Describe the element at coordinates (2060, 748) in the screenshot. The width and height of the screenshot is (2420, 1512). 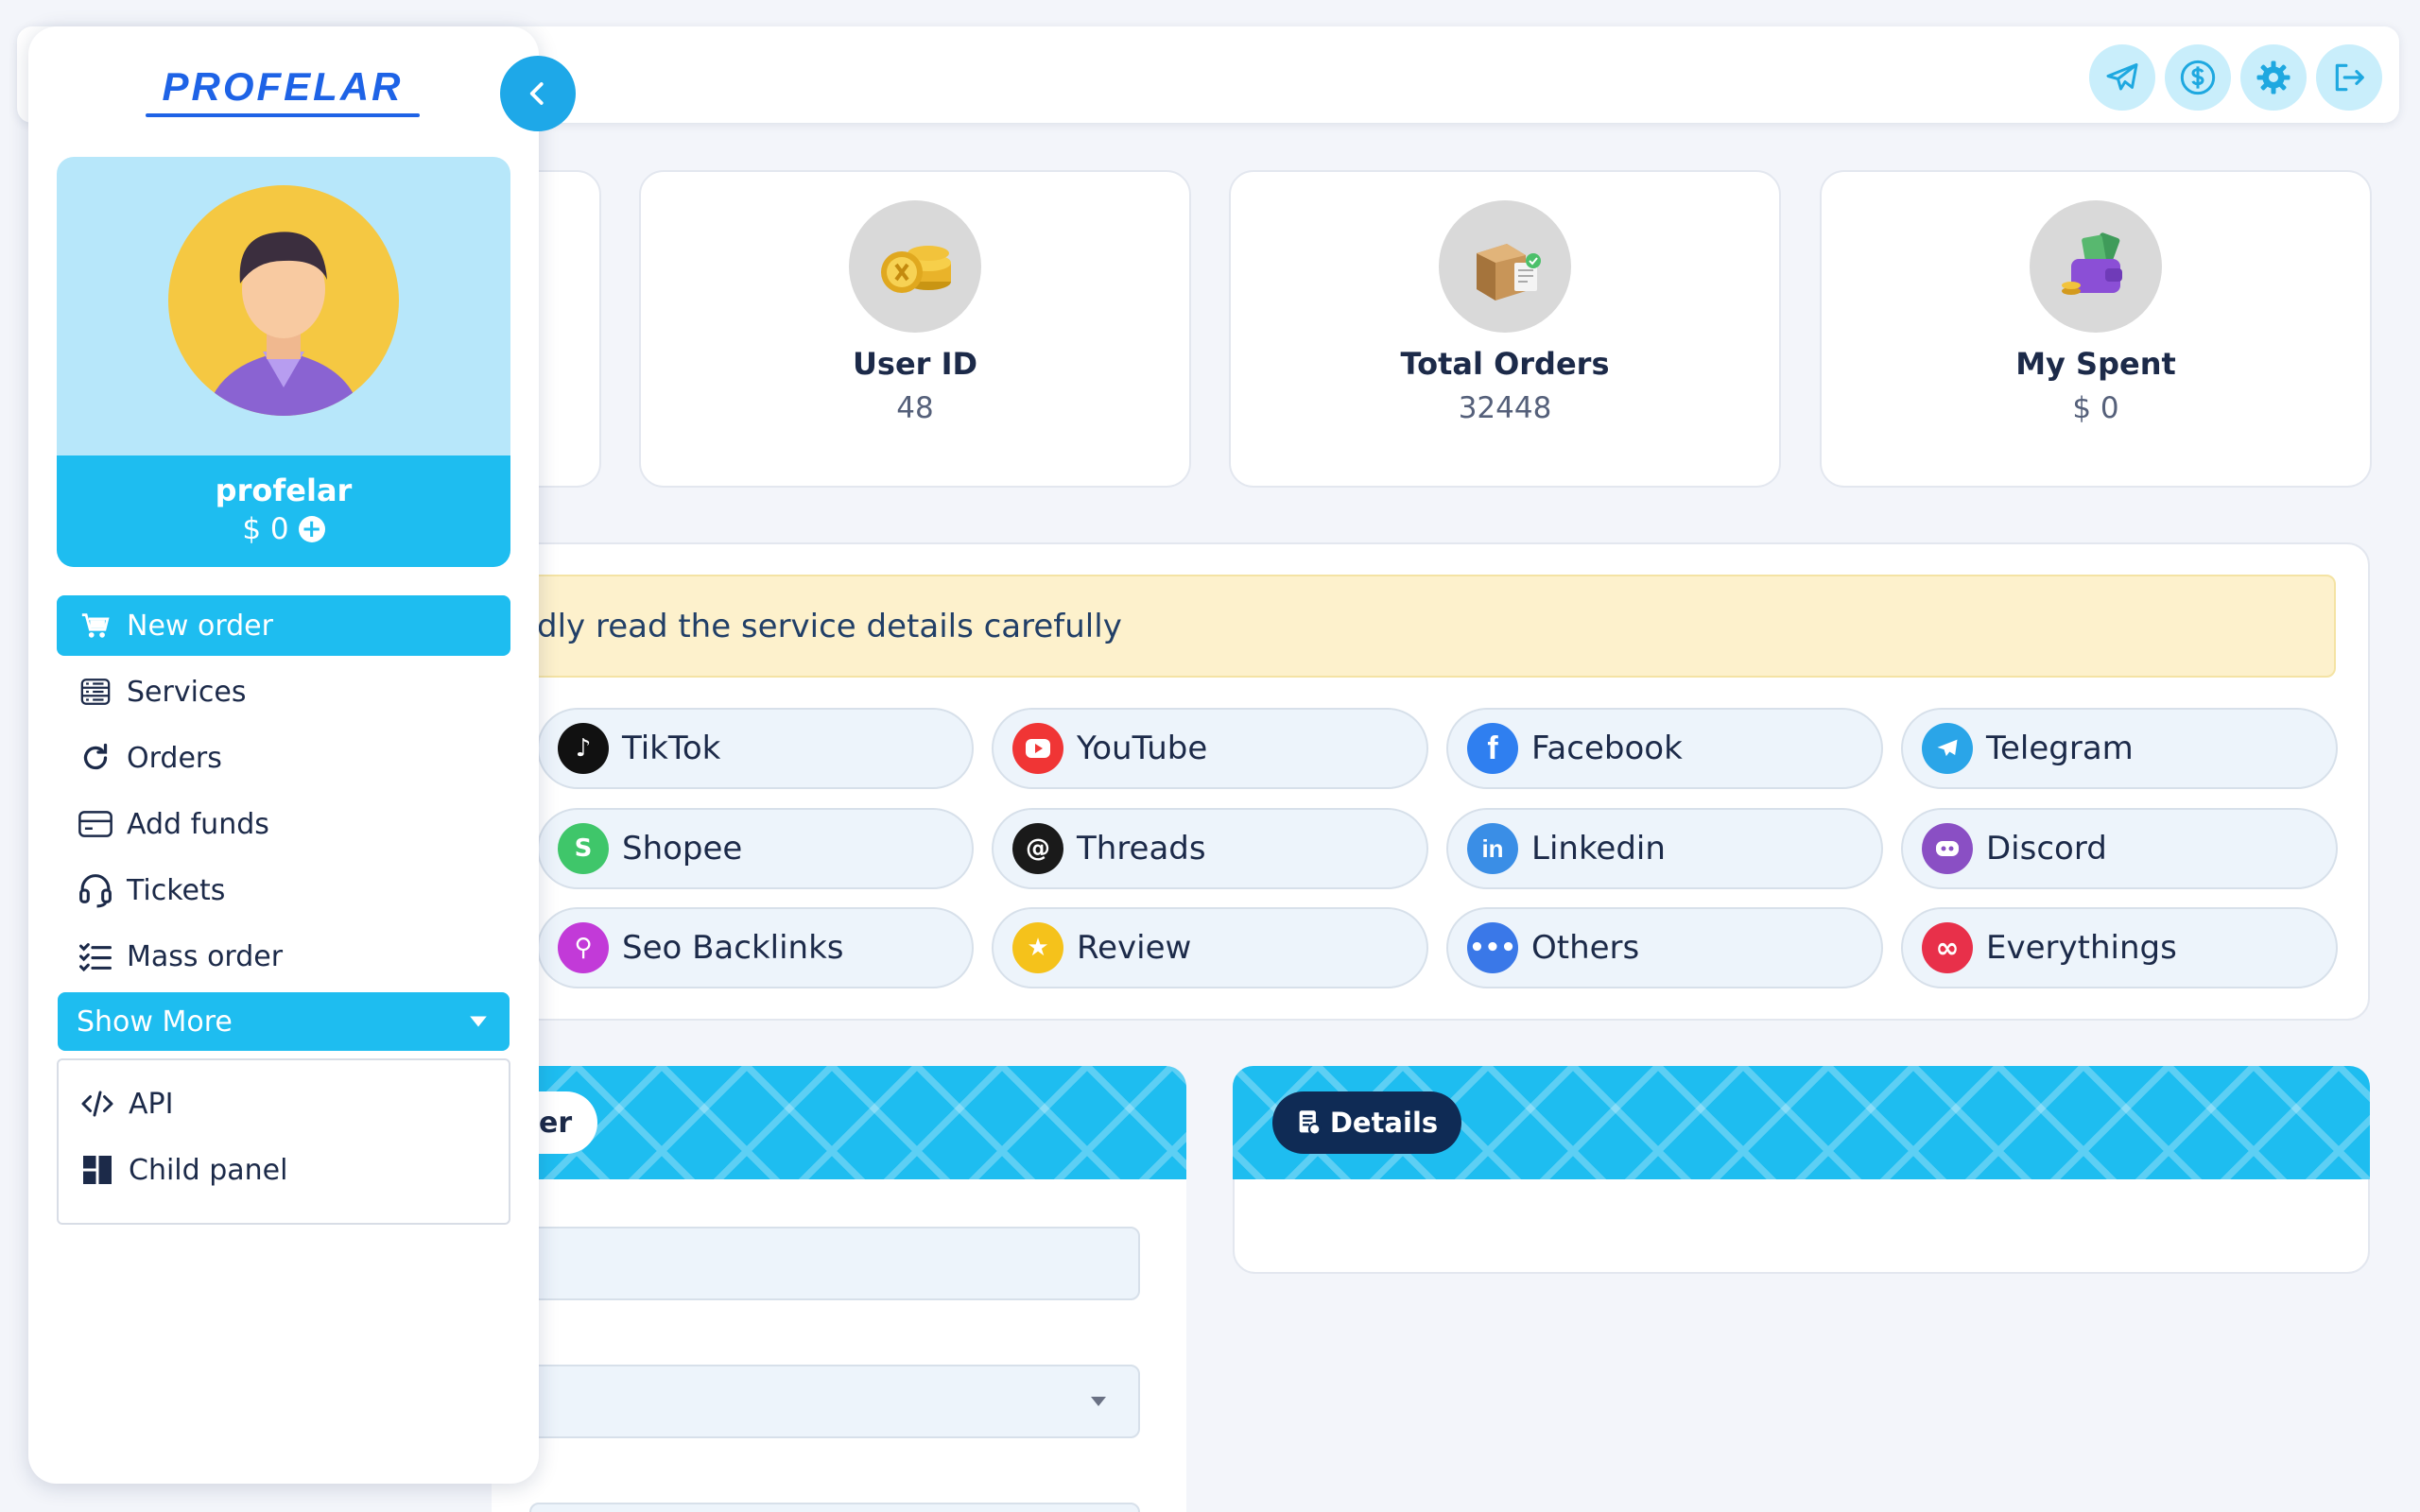
I see `platform-label: Telegram` at that location.